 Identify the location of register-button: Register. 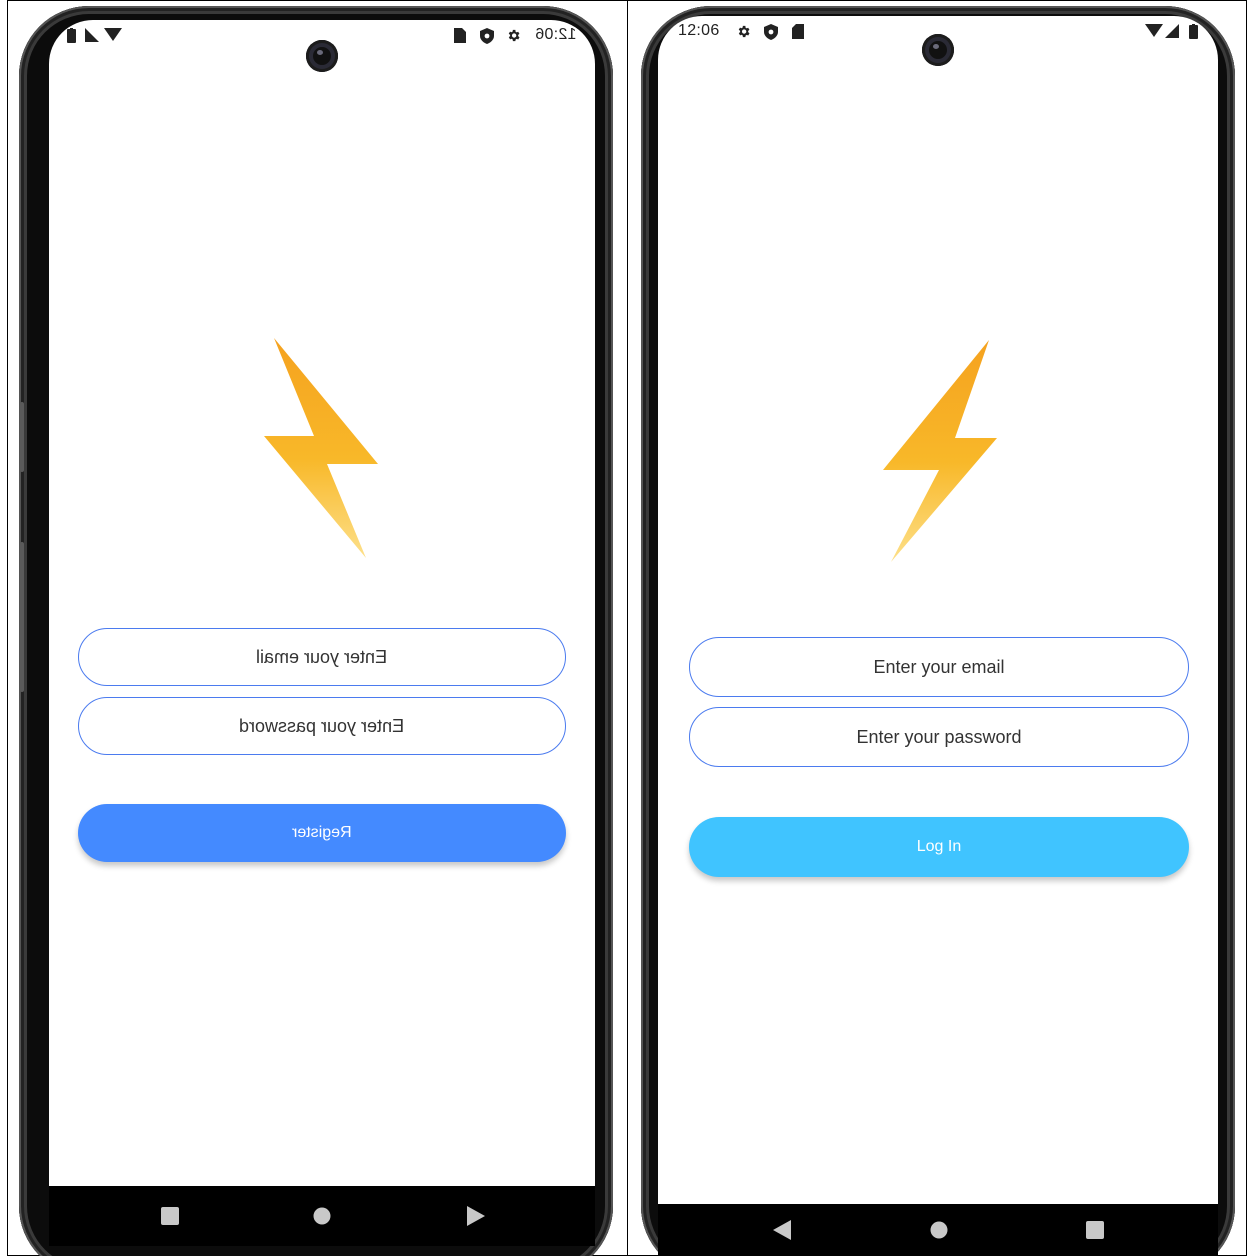
(322, 833).